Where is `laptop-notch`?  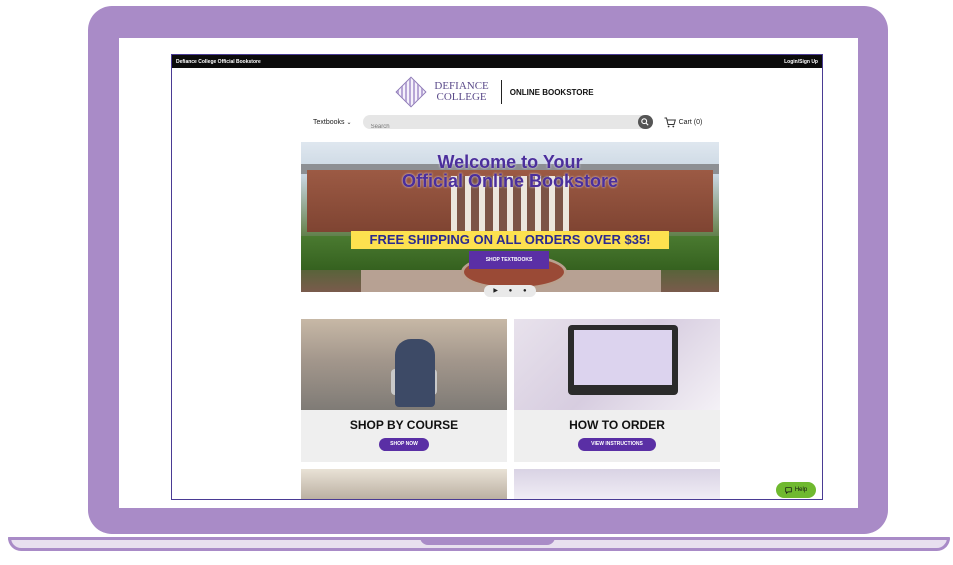
laptop-notch is located at coordinates (487, 541).